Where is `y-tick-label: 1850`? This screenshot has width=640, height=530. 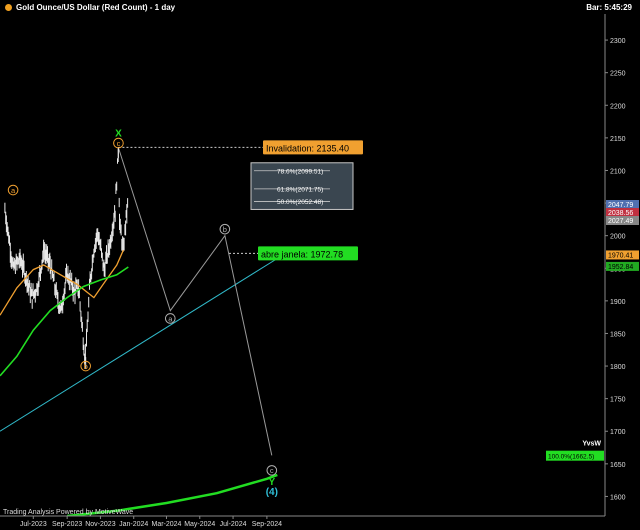
y-tick-label: 1850 is located at coordinates (618, 334).